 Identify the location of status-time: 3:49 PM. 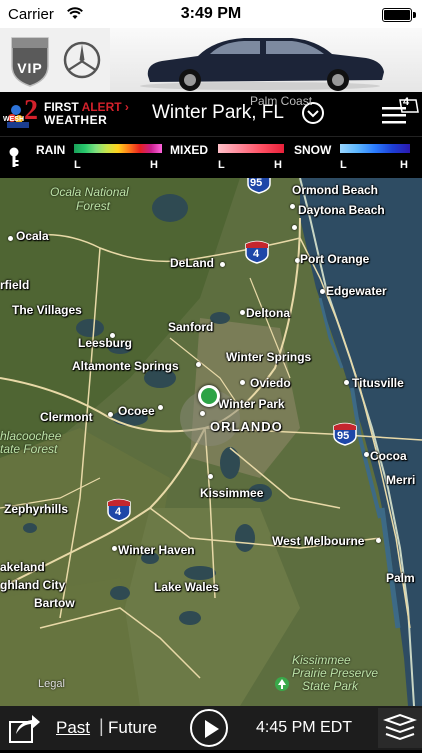
(211, 13).